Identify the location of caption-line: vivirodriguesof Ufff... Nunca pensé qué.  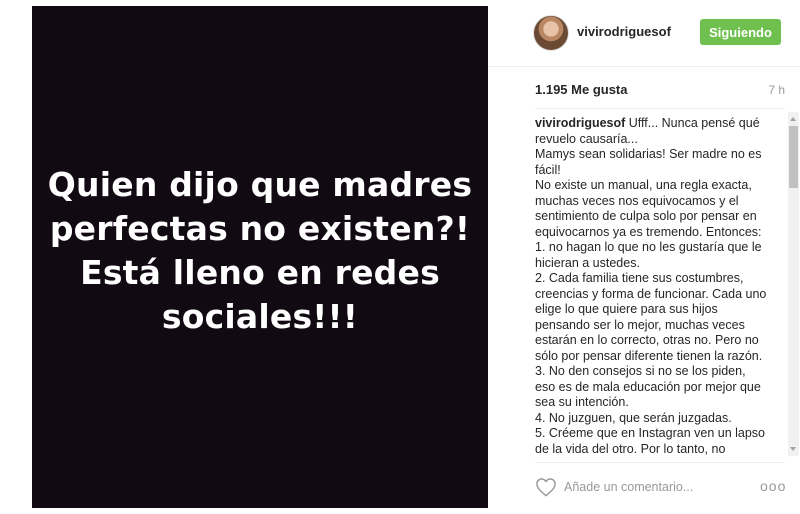
(660, 124).